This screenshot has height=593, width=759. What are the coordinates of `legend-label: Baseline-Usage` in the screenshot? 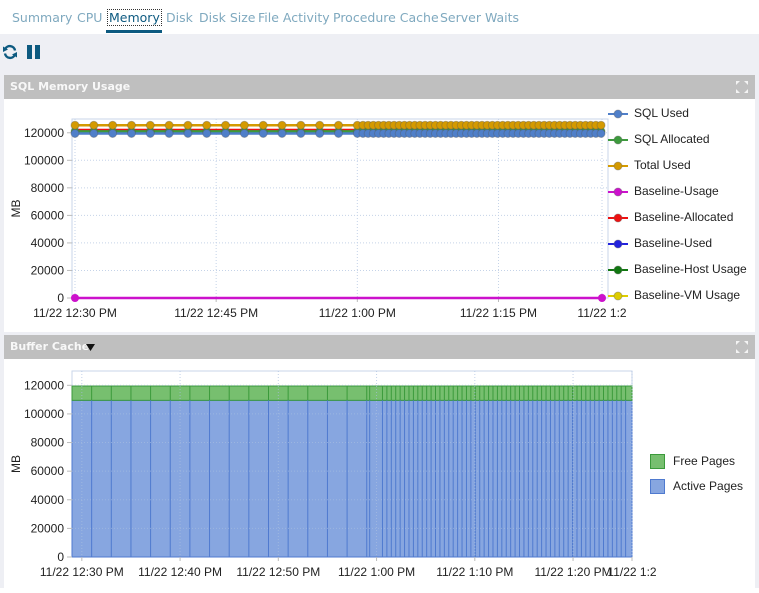 It's located at (676, 191).